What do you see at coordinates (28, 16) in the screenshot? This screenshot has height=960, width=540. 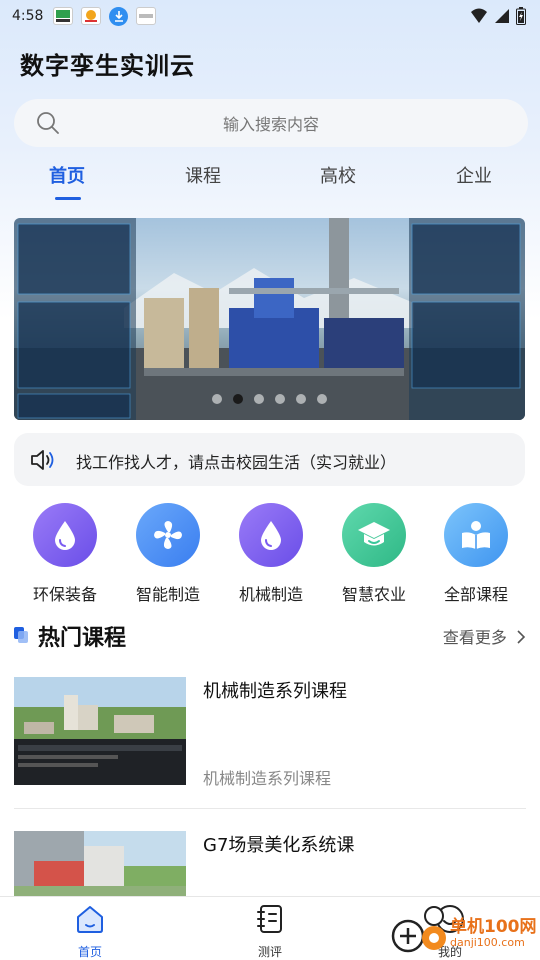 I see `status-time: 4:58` at bounding box center [28, 16].